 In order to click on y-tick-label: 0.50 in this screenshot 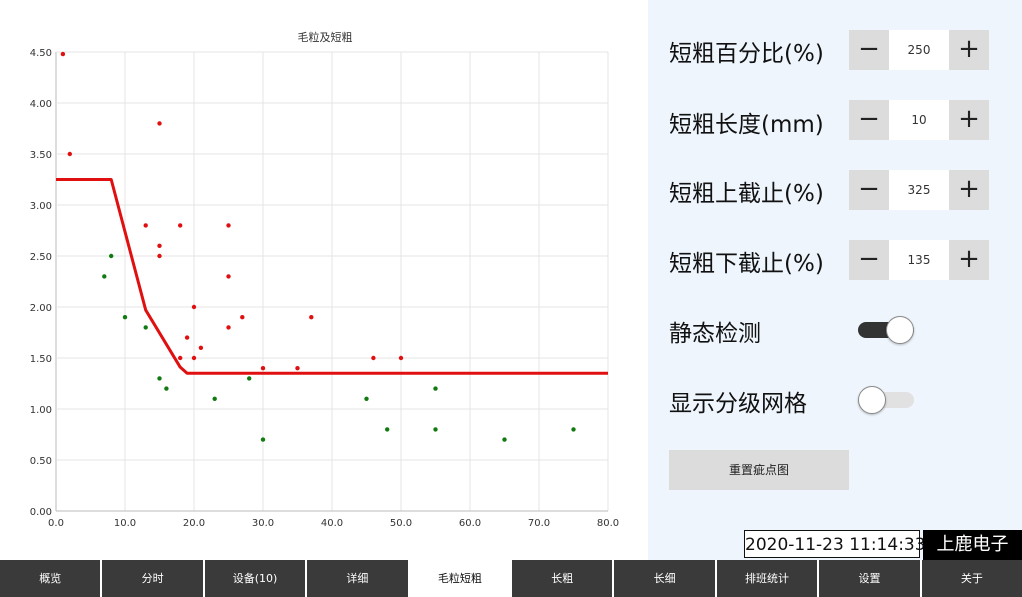, I will do `click(41, 461)`.